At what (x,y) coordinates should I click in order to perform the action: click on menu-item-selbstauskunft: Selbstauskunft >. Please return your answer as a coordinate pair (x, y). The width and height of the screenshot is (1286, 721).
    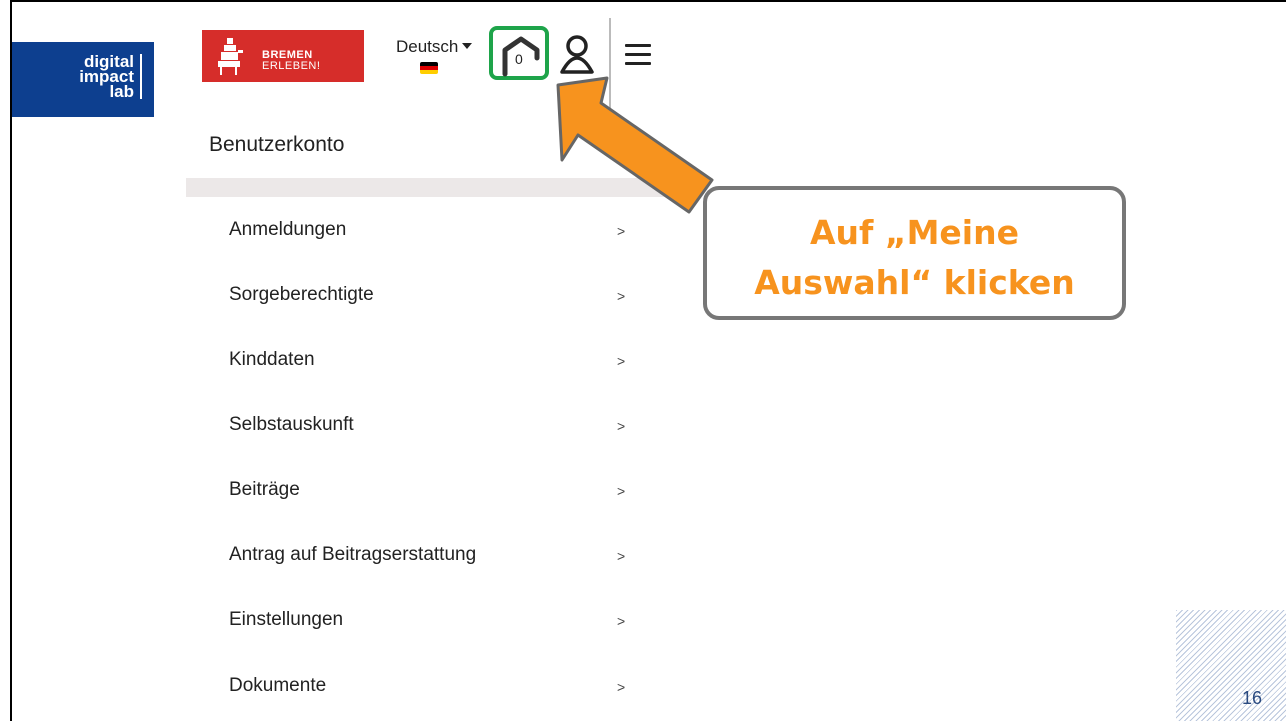
    Looking at the image, I should click on (429, 434).